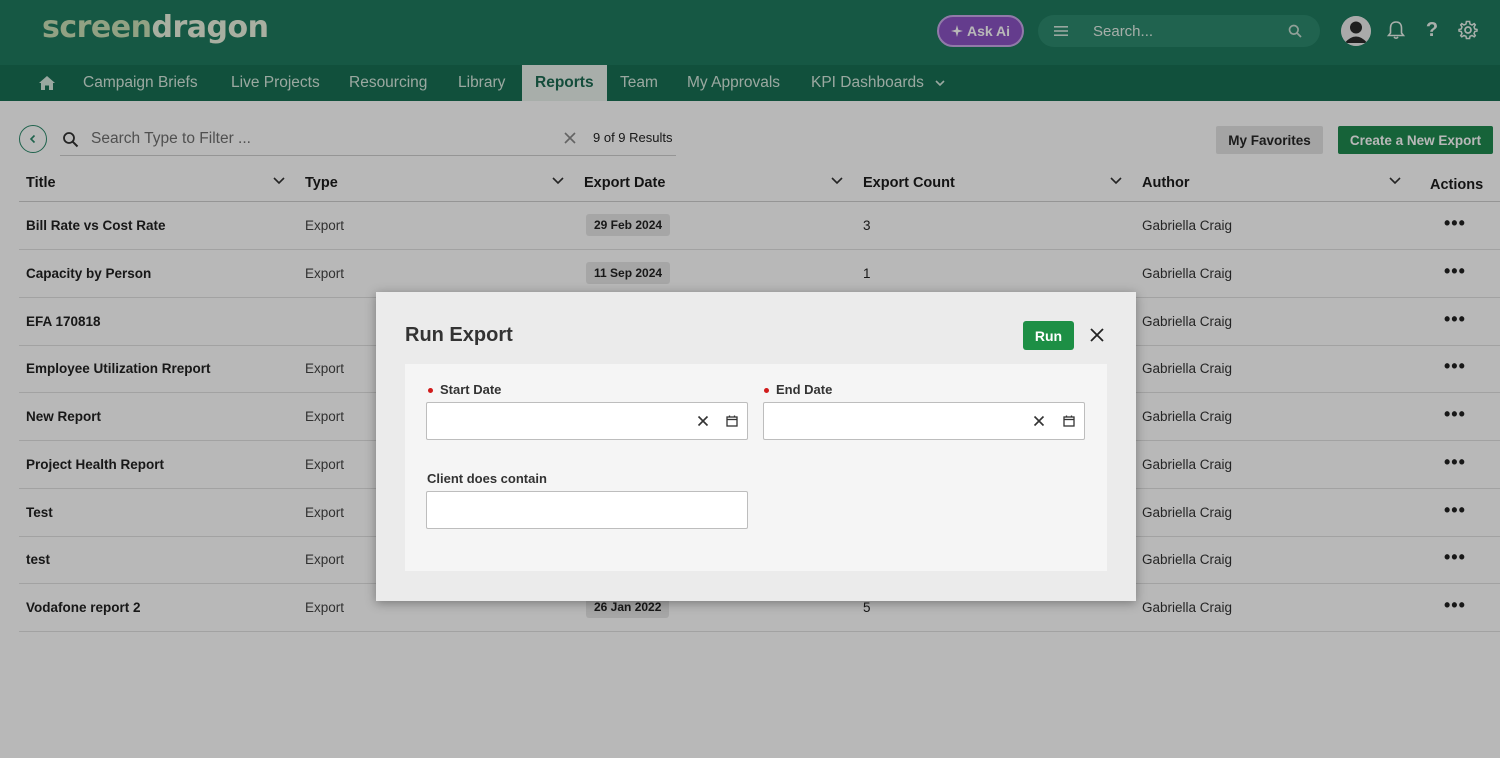  Describe the element at coordinates (804, 389) in the screenshot. I see `end-date-label: End Date` at that location.